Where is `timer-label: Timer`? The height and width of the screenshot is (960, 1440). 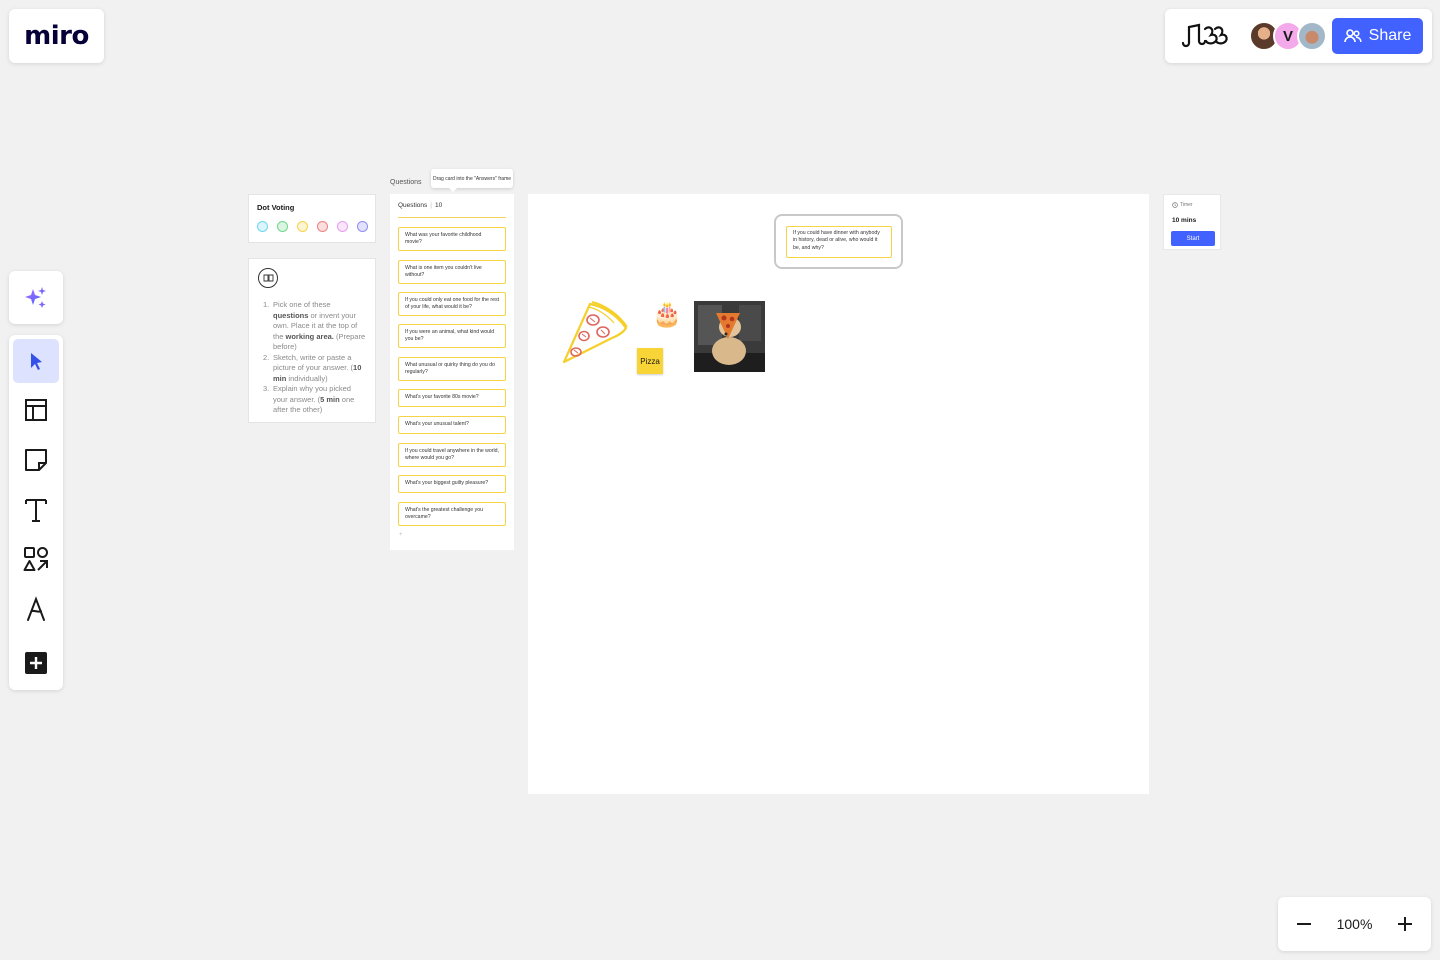 timer-label: Timer is located at coordinates (1182, 205).